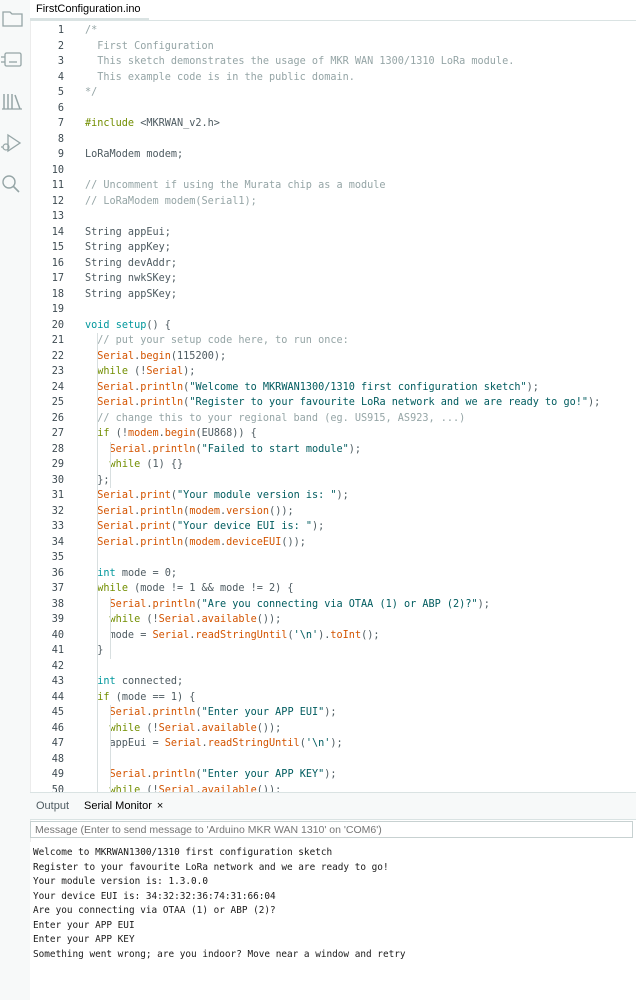  Describe the element at coordinates (131, 325) in the screenshot. I see `code-token: setup` at that location.